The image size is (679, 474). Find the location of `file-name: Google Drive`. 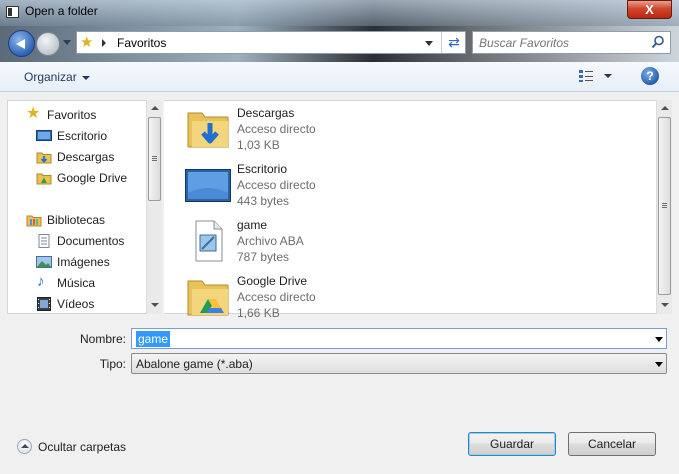

file-name: Google Drive is located at coordinates (272, 281).